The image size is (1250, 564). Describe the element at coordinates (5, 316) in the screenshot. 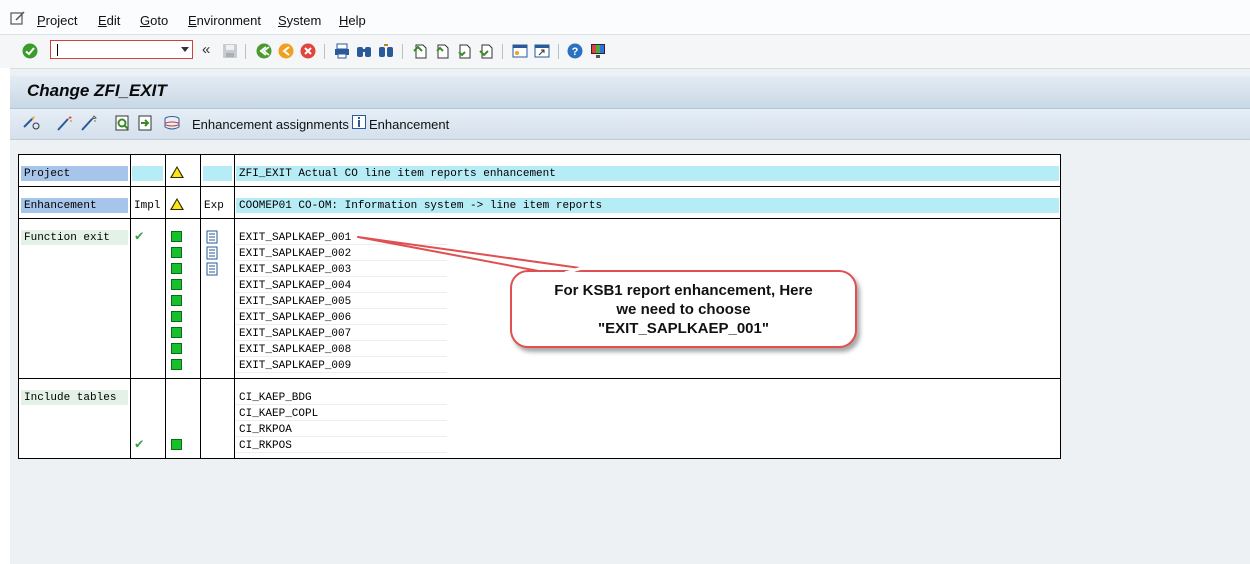

I see `left-margin` at that location.